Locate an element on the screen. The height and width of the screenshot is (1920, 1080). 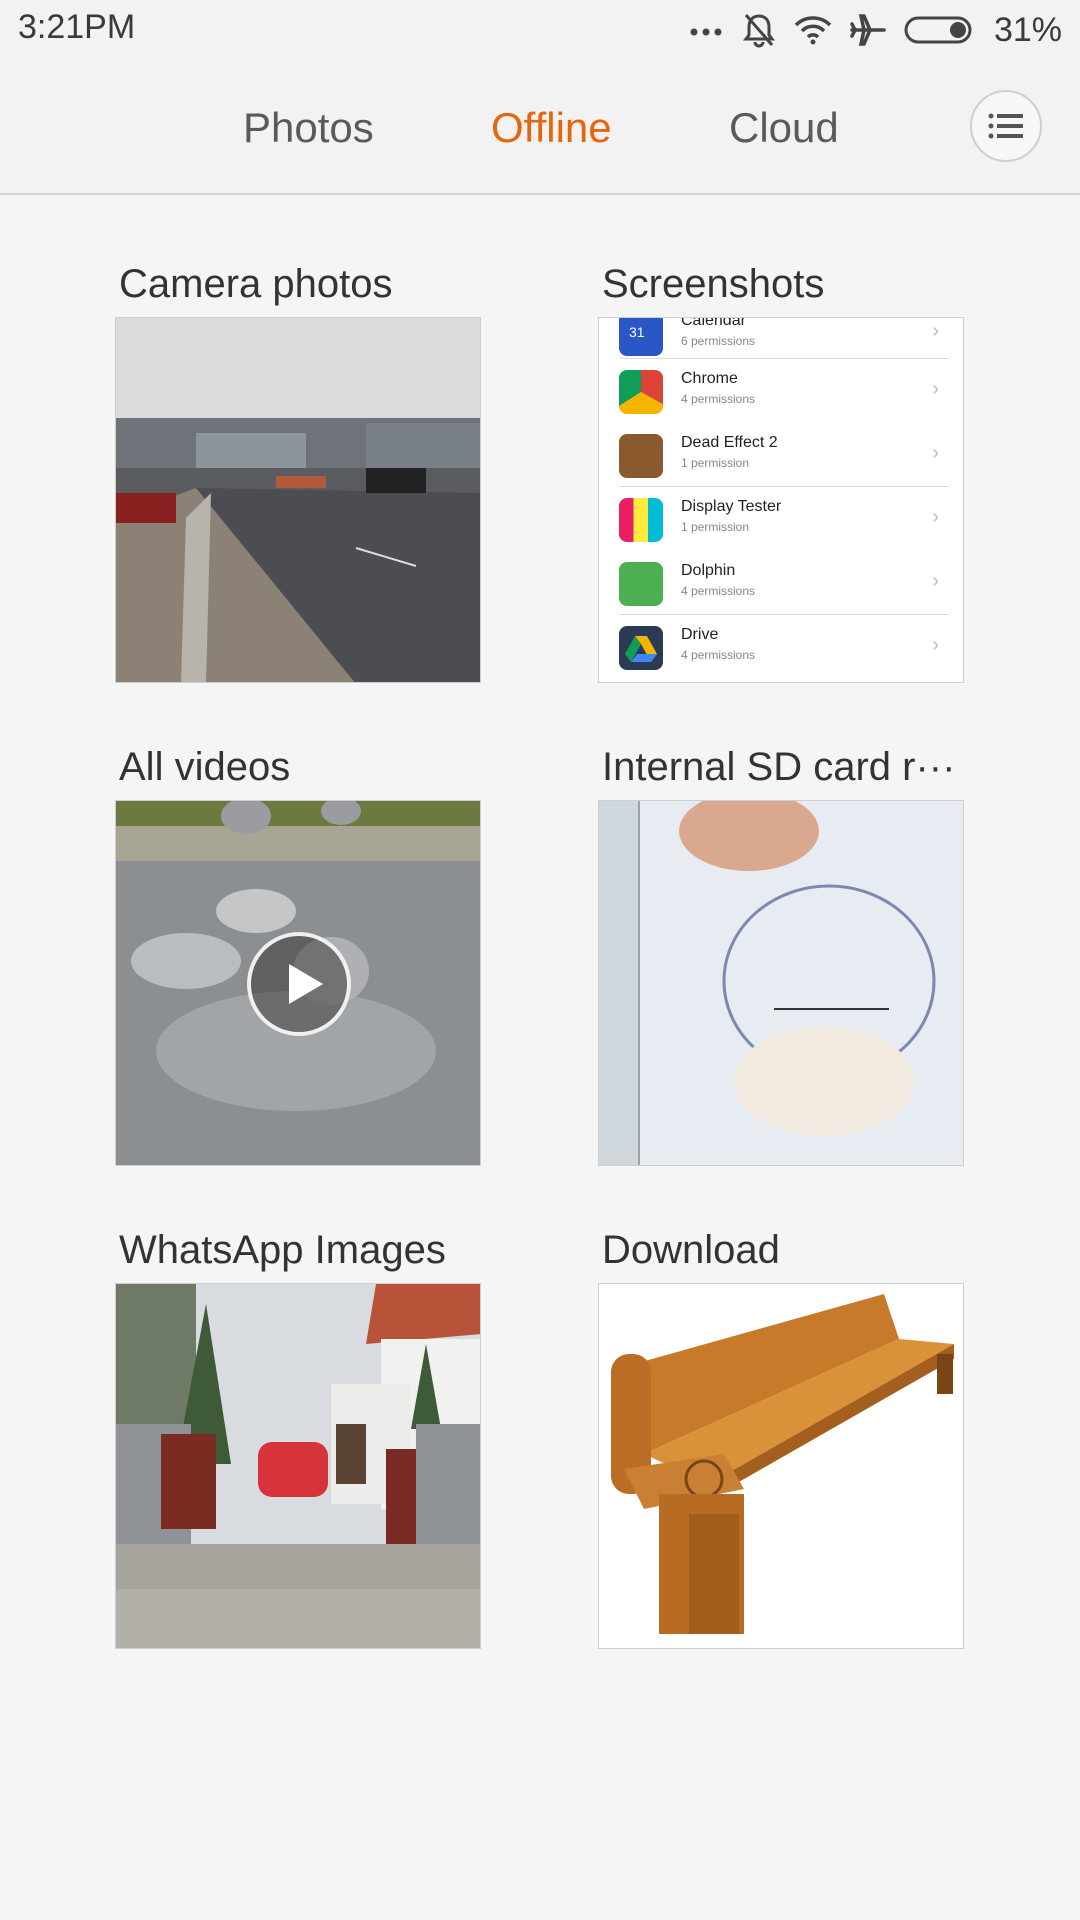
list-item: Chrome 4 permissions › is located at coordinates (779, 396).